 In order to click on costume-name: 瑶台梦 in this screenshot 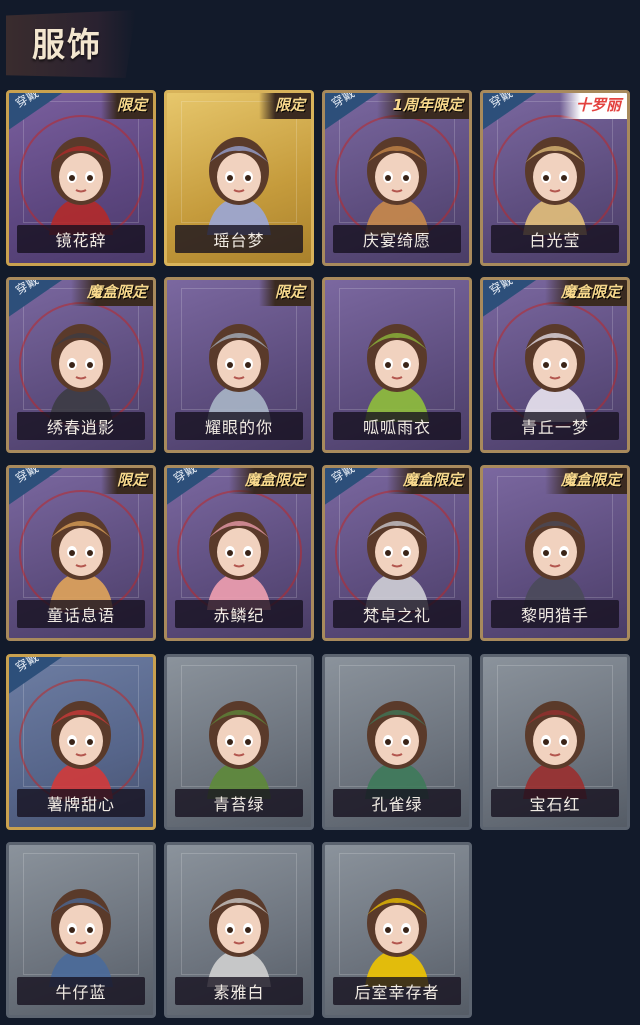, I will do `click(239, 239)`.